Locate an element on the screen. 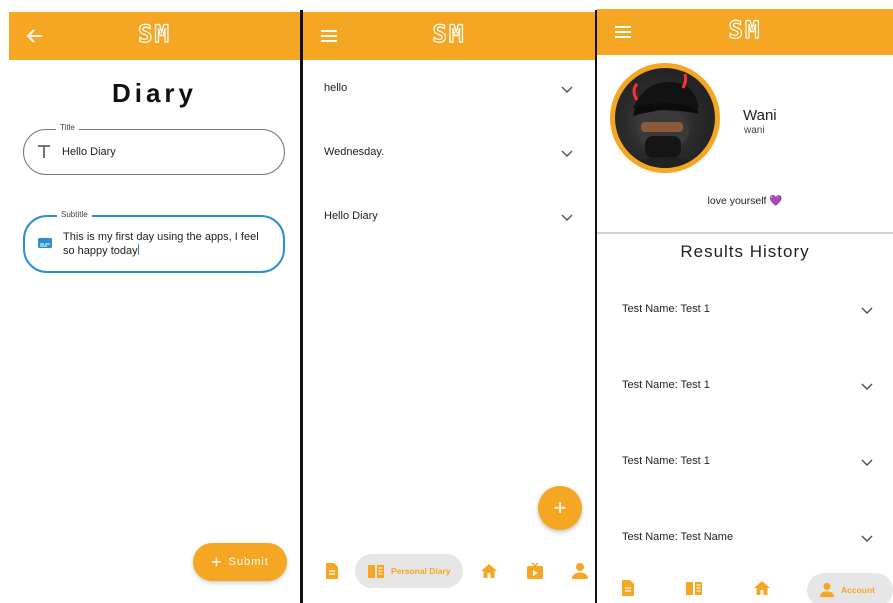  result-item-label: Test Name is located at coordinates (678, 537).